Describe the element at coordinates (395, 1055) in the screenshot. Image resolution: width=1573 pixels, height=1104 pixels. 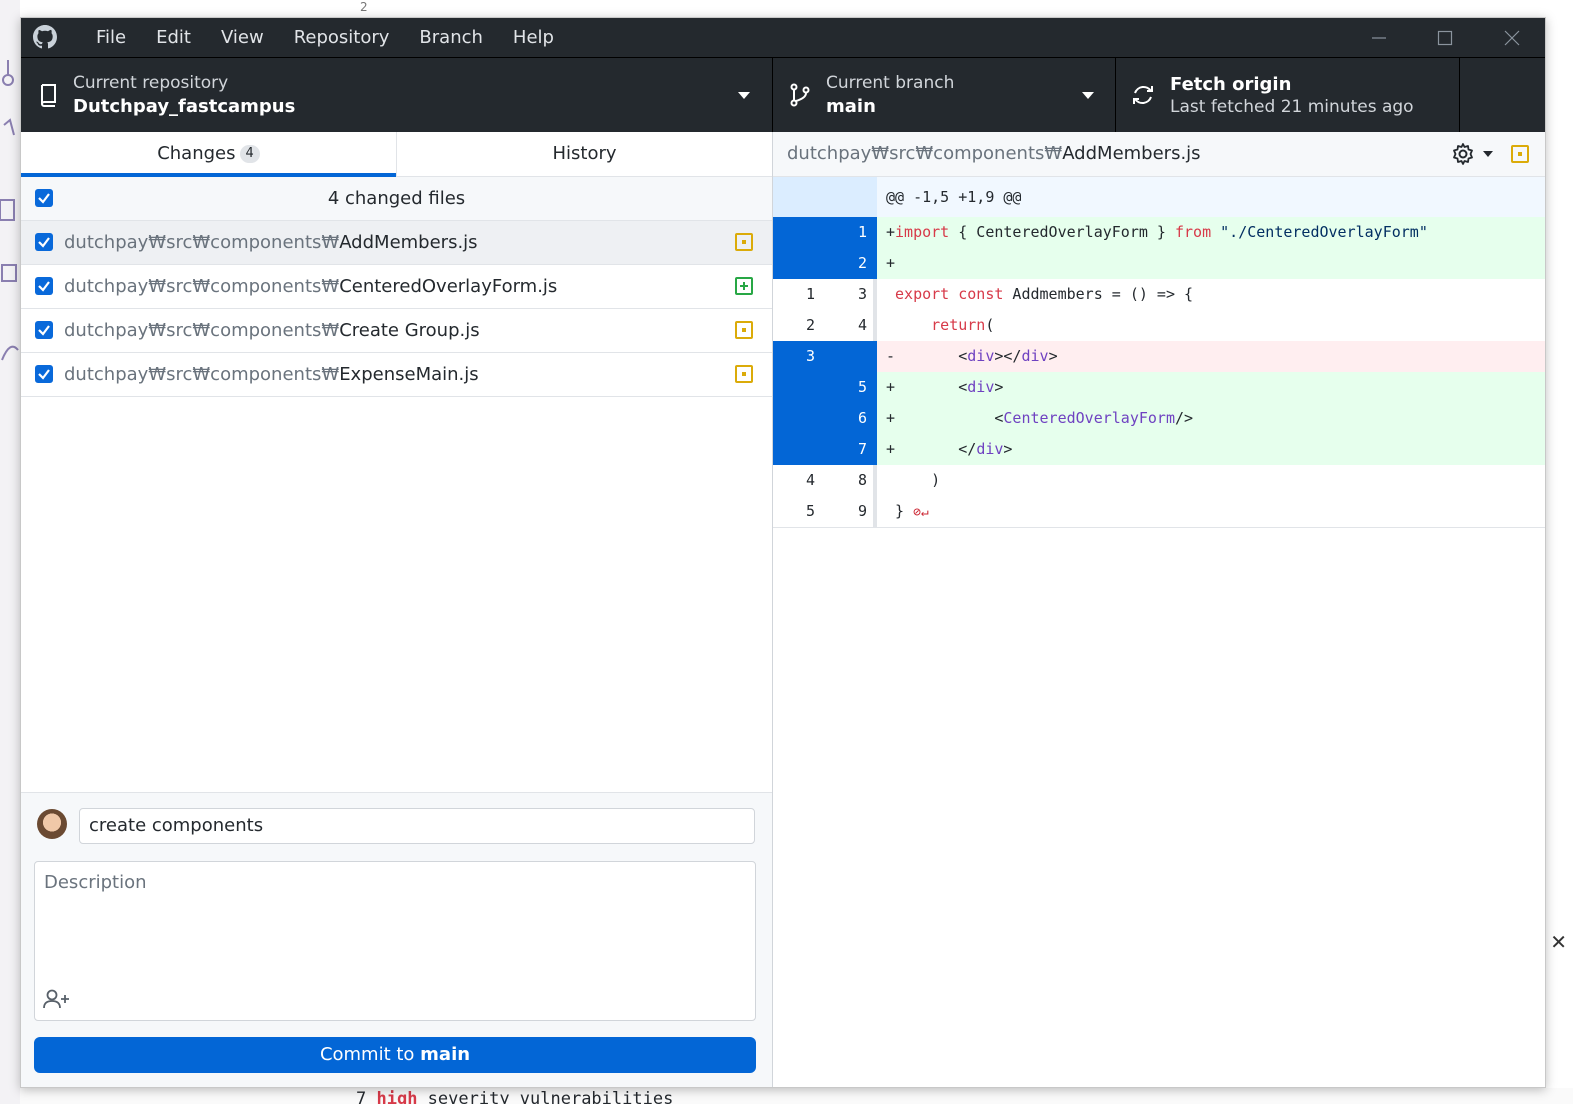
I see `commit-button: Commit to main` at that location.